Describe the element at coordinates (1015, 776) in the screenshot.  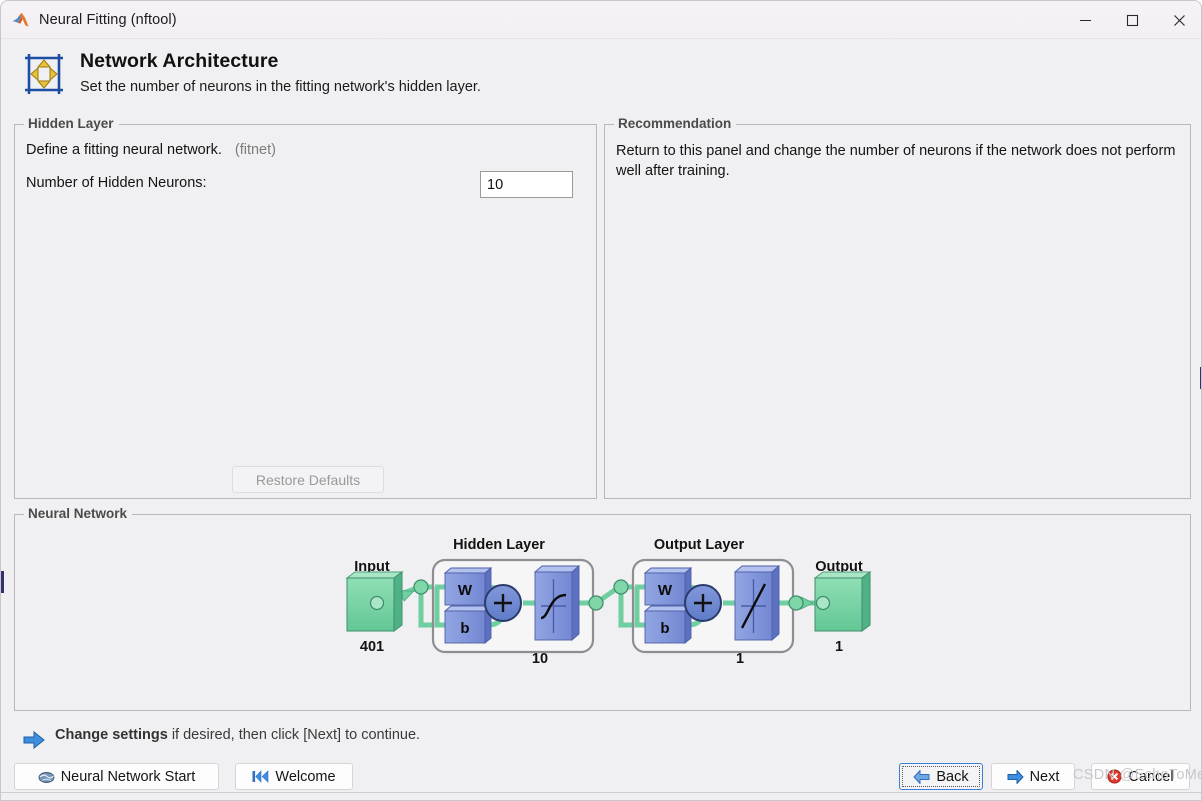
I see `next-arrow-icon` at that location.